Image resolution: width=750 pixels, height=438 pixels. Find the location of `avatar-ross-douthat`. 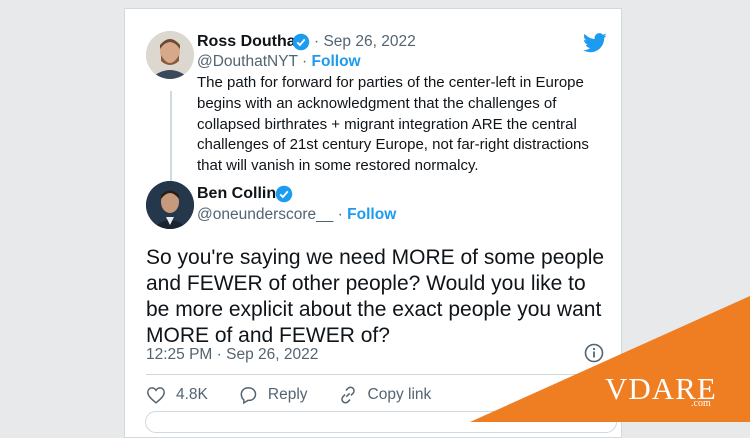

avatar-ross-douthat is located at coordinates (170, 55).